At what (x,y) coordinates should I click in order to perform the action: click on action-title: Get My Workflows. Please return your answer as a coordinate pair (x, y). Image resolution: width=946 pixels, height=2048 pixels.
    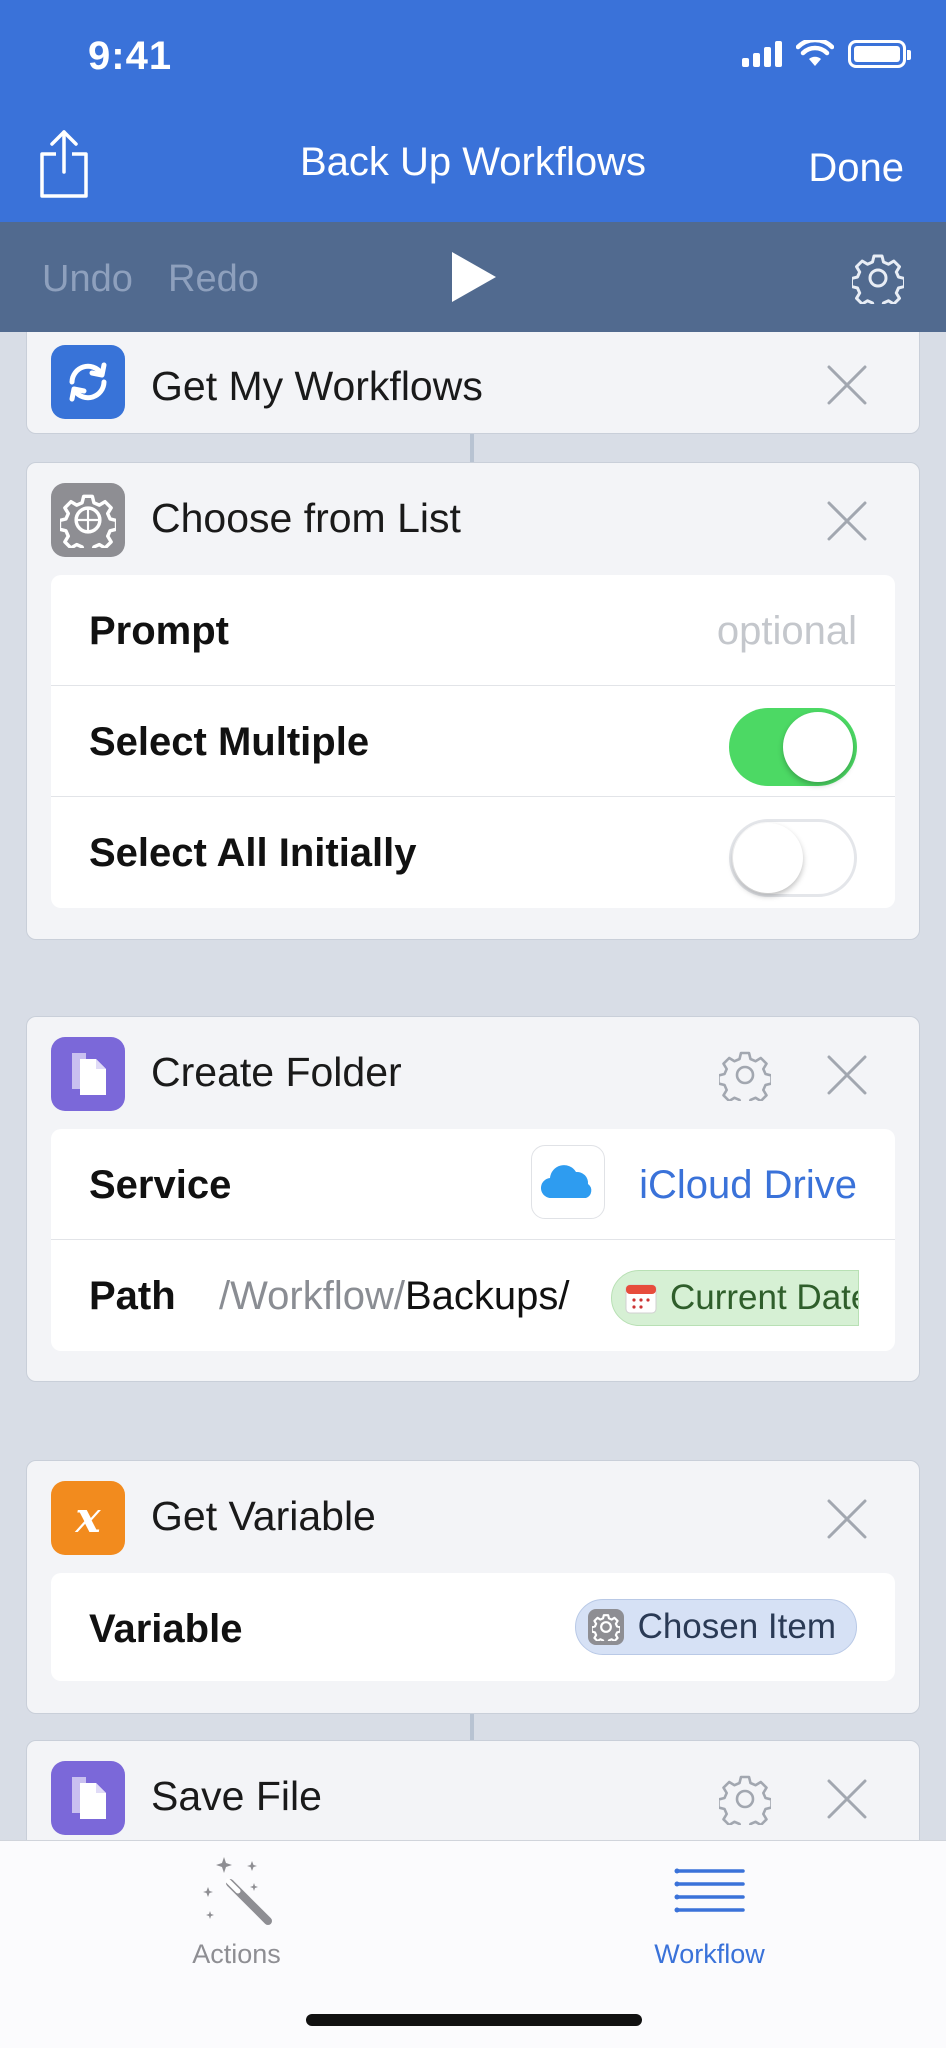
    Looking at the image, I should click on (317, 386).